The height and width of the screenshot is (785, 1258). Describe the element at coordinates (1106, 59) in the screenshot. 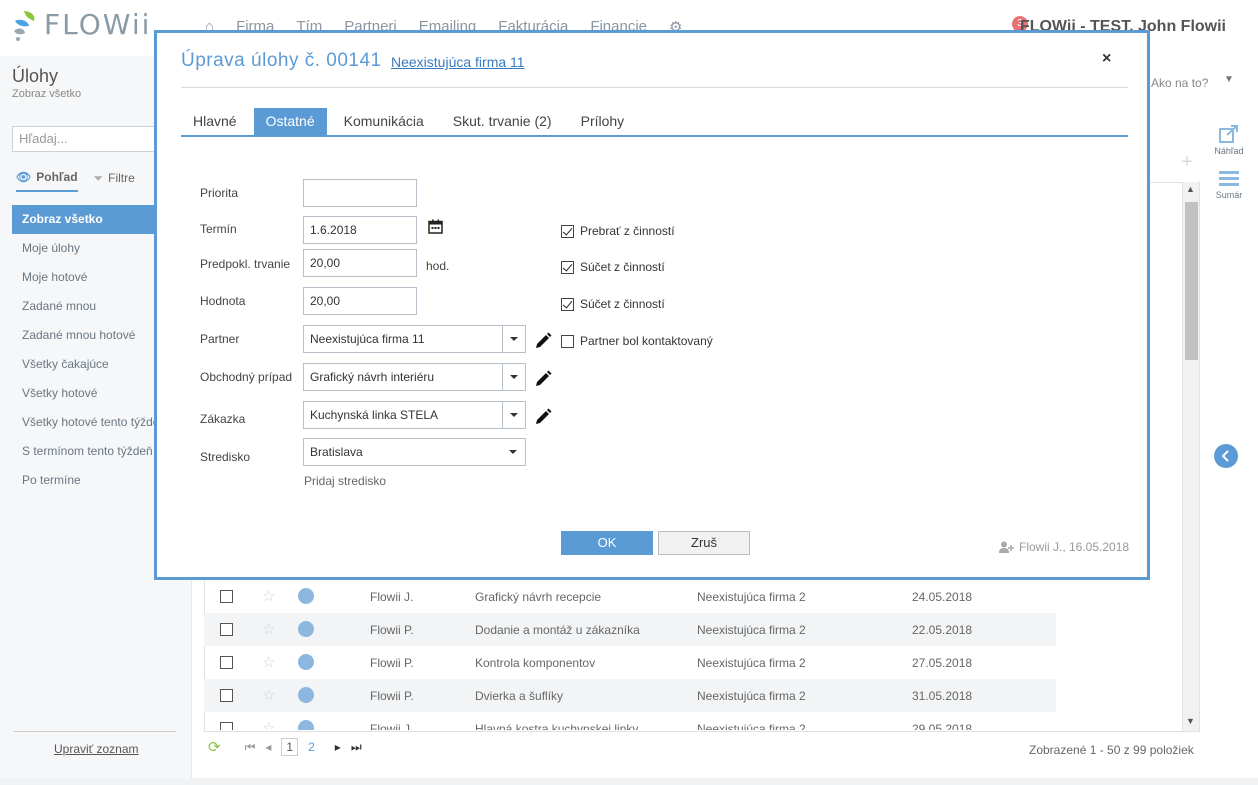

I see `close-icon: ×` at that location.